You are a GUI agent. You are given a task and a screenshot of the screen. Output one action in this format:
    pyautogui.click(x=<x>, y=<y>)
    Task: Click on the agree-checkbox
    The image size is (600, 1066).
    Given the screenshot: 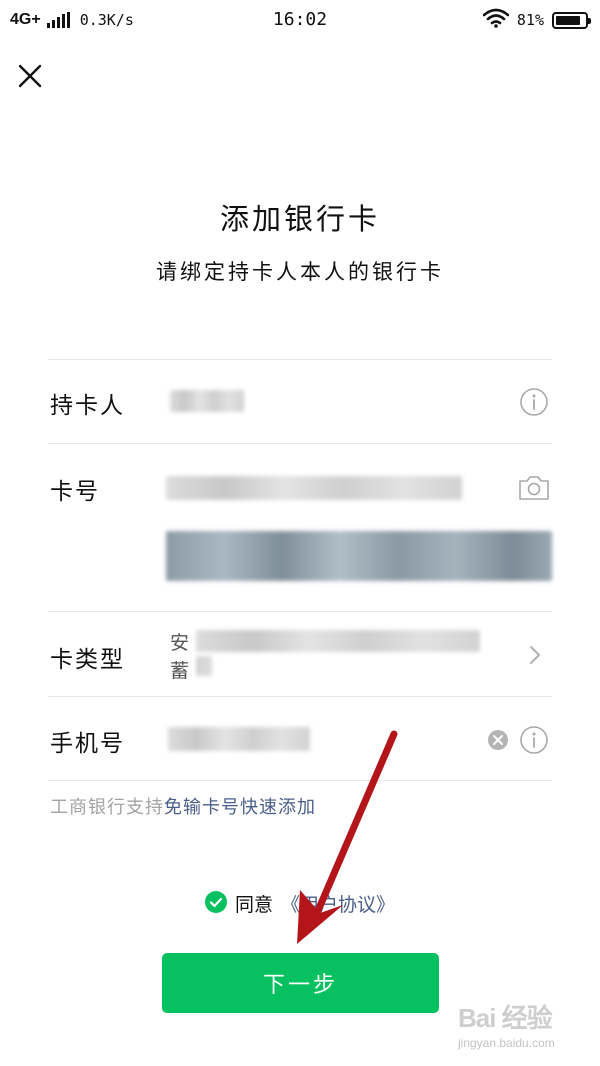 What is the action you would take?
    pyautogui.click(x=215, y=903)
    